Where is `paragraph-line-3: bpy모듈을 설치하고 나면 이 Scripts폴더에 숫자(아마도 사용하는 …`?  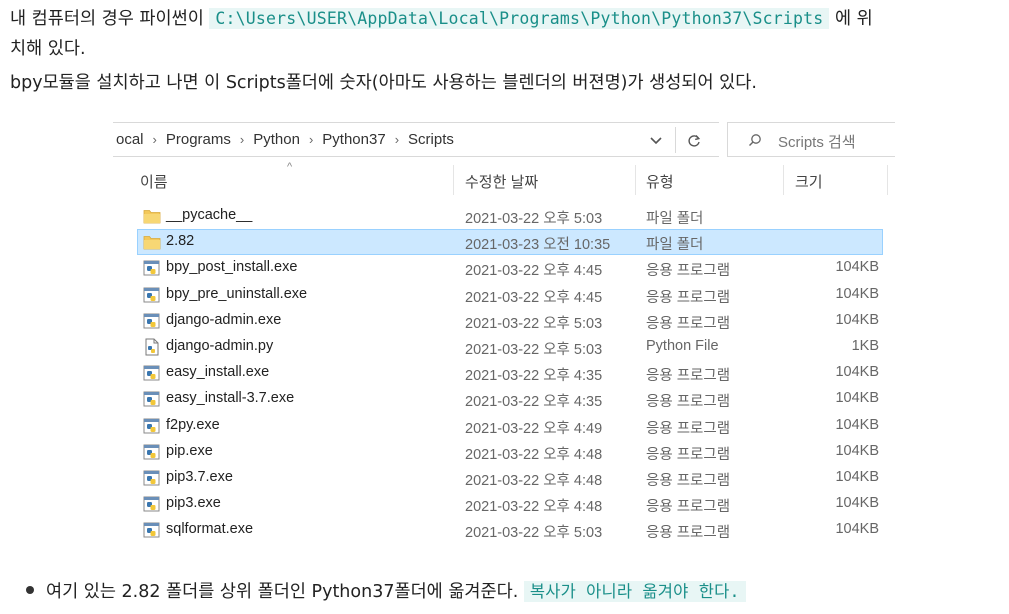 paragraph-line-3: bpy모듈을 설치하고 나면 이 Scripts폴더에 숫자(아마도 사용하는 … is located at coordinates (383, 83).